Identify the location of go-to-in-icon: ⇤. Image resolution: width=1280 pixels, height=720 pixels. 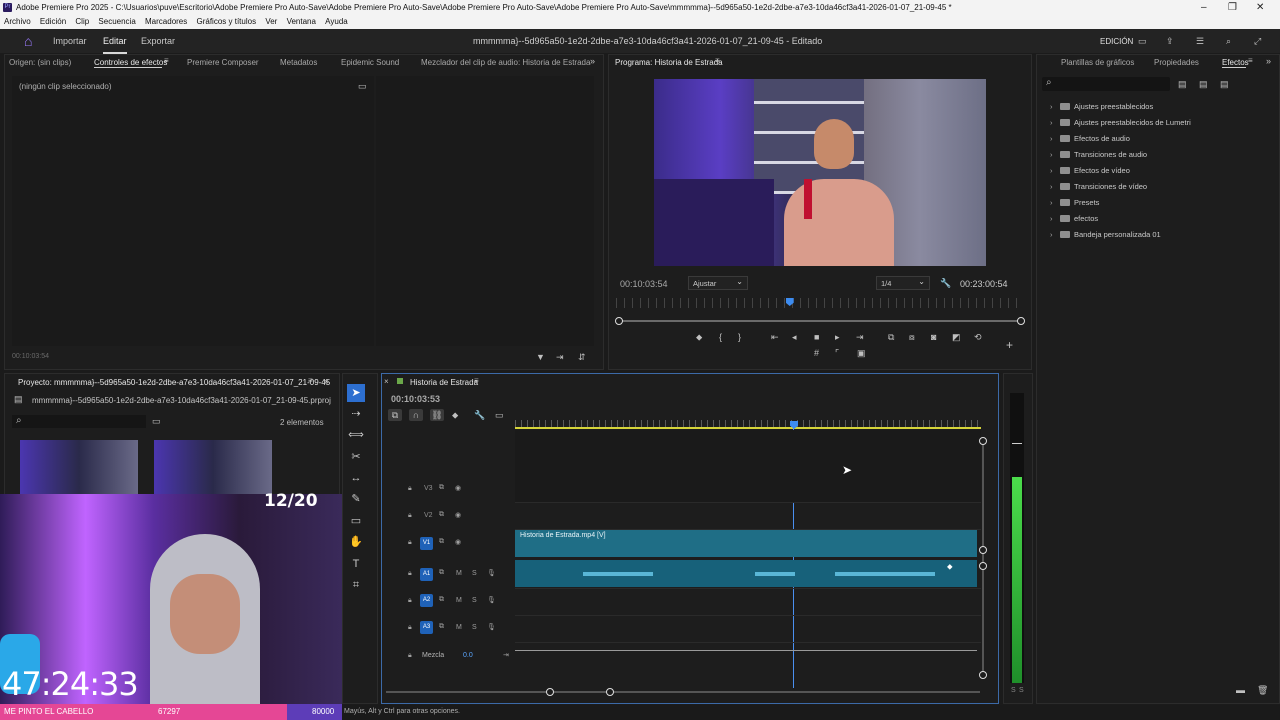
(775, 337).